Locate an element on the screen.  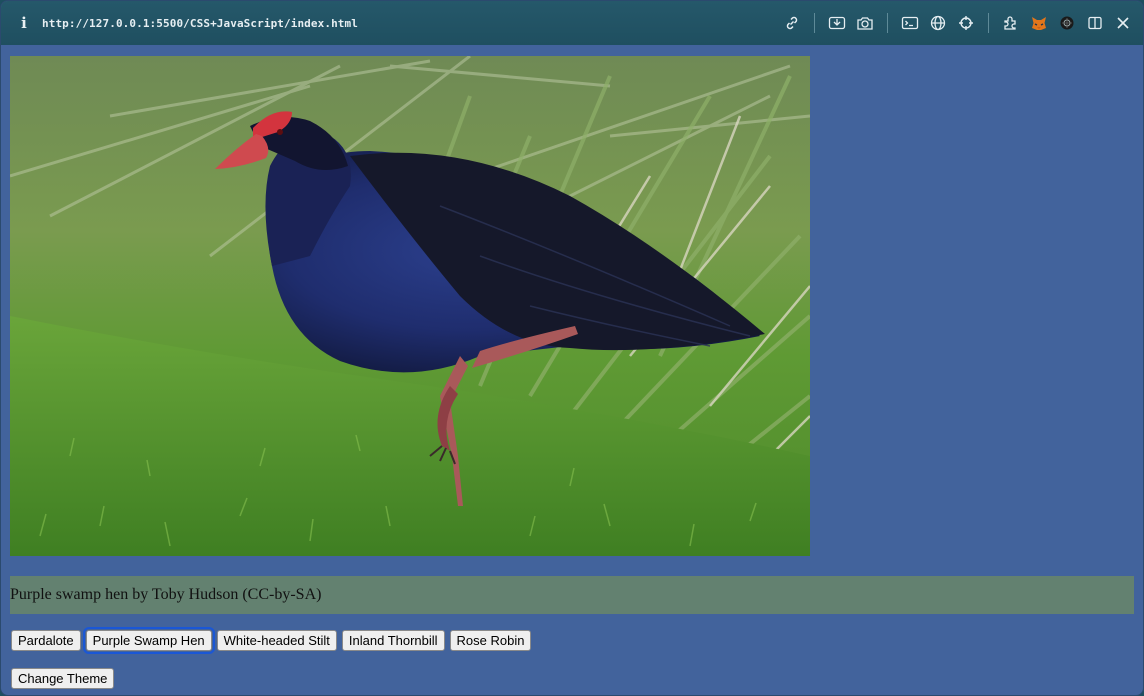
terminal-icon is located at coordinates (910, 23).